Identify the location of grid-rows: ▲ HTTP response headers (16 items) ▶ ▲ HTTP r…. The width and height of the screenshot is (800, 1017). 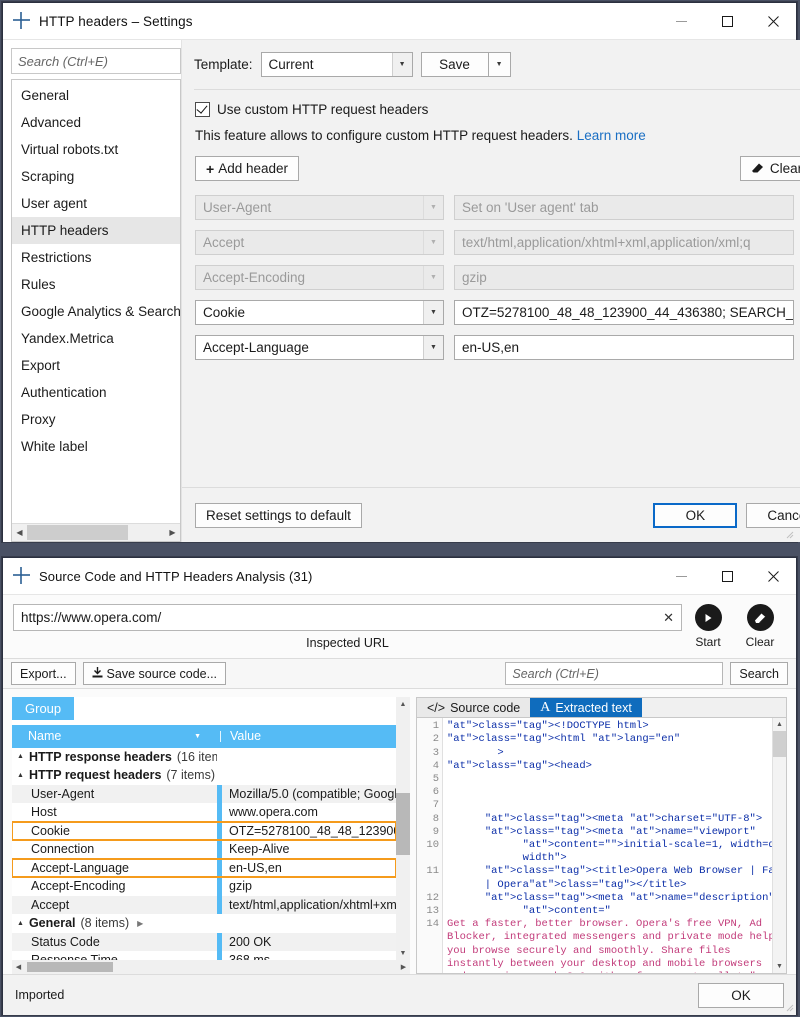
(204, 853).